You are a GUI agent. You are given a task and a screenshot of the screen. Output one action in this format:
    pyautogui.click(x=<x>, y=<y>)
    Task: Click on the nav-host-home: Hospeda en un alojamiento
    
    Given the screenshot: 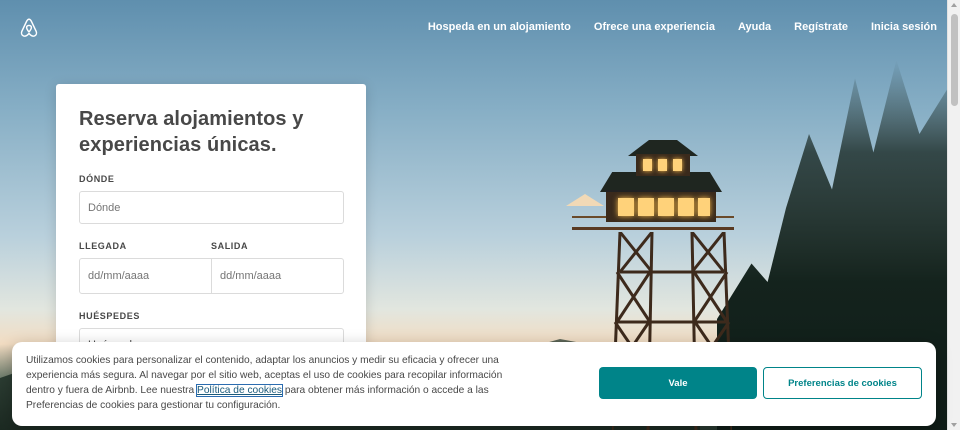 What is the action you would take?
    pyautogui.click(x=499, y=27)
    